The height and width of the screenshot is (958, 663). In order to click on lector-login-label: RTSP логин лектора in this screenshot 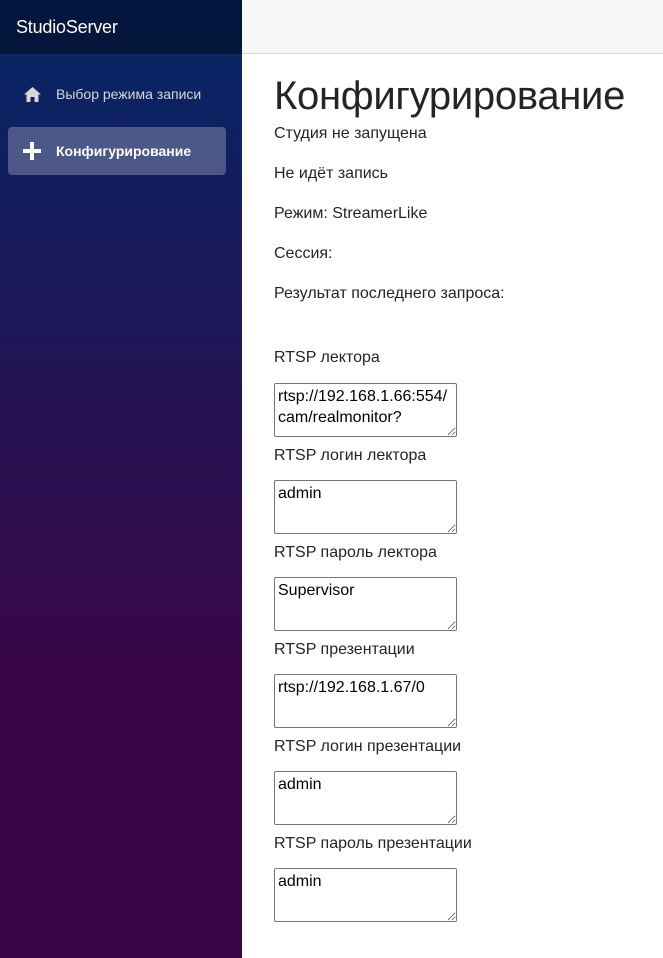, I will do `click(350, 455)`.